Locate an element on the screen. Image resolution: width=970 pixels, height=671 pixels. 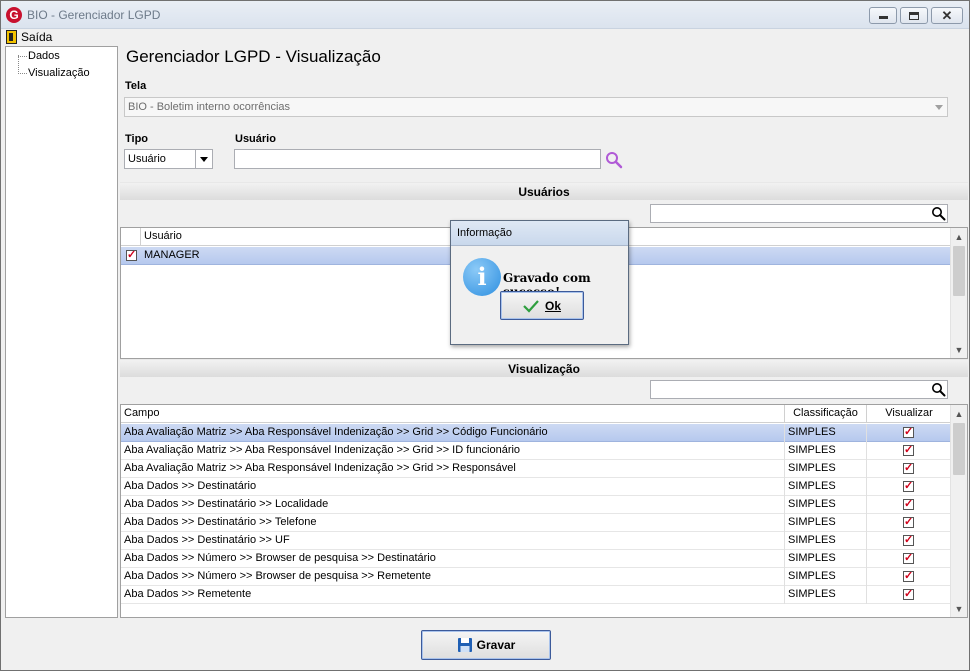
users-grid-scrollbar: ▲ ▼ is located at coordinates (958, 293).